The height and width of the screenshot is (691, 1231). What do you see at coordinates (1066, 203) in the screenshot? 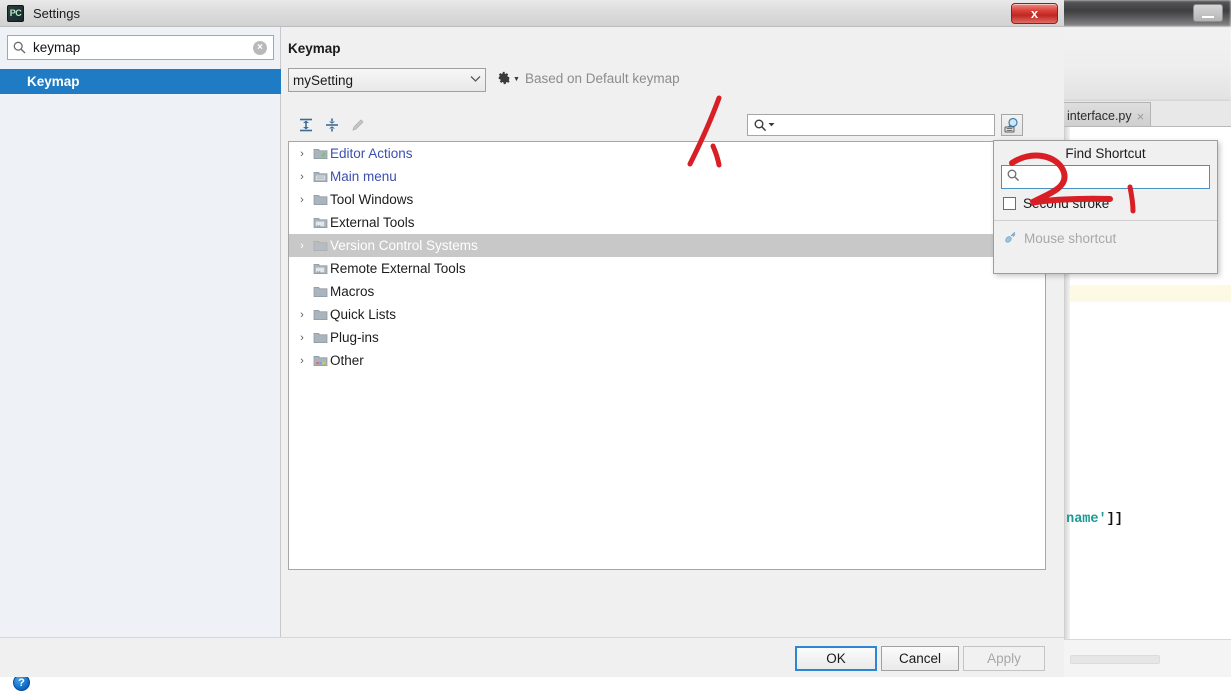
I see `second-stroke-label: Second stroke` at bounding box center [1066, 203].